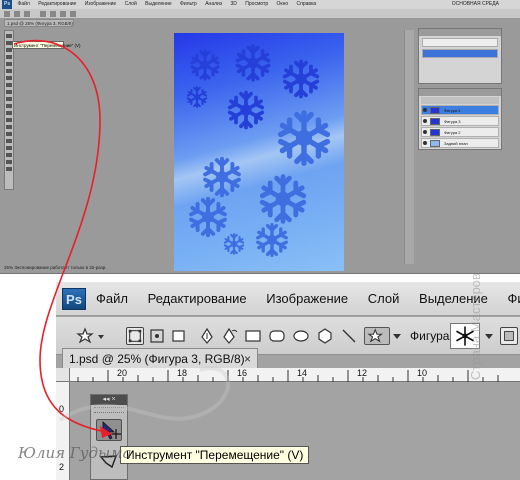  What do you see at coordinates (109, 410) in the screenshot?
I see `panel-grip` at bounding box center [109, 410].